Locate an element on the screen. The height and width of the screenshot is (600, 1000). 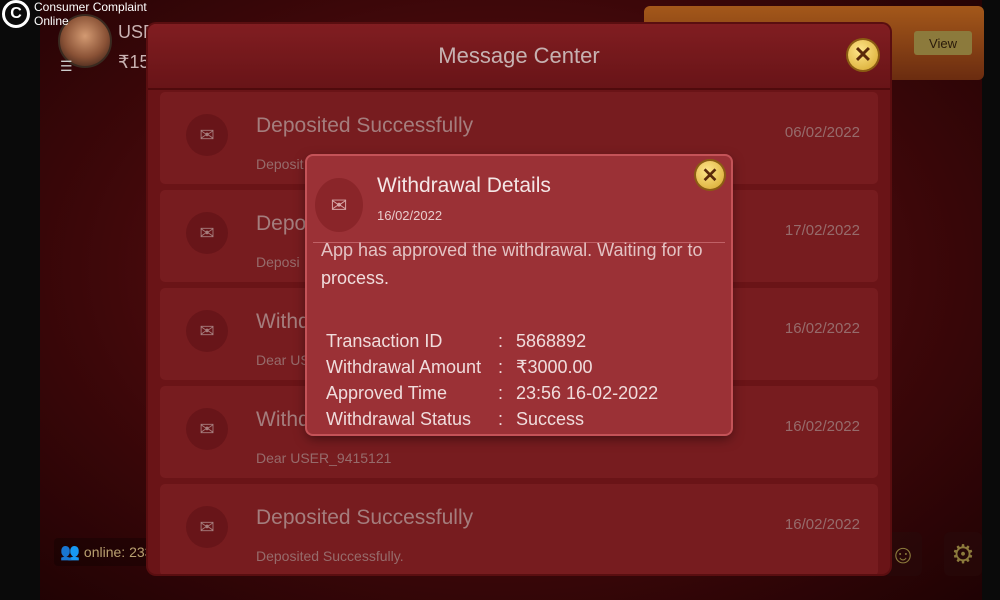
message-preview: Deposit is located at coordinates (280, 164).